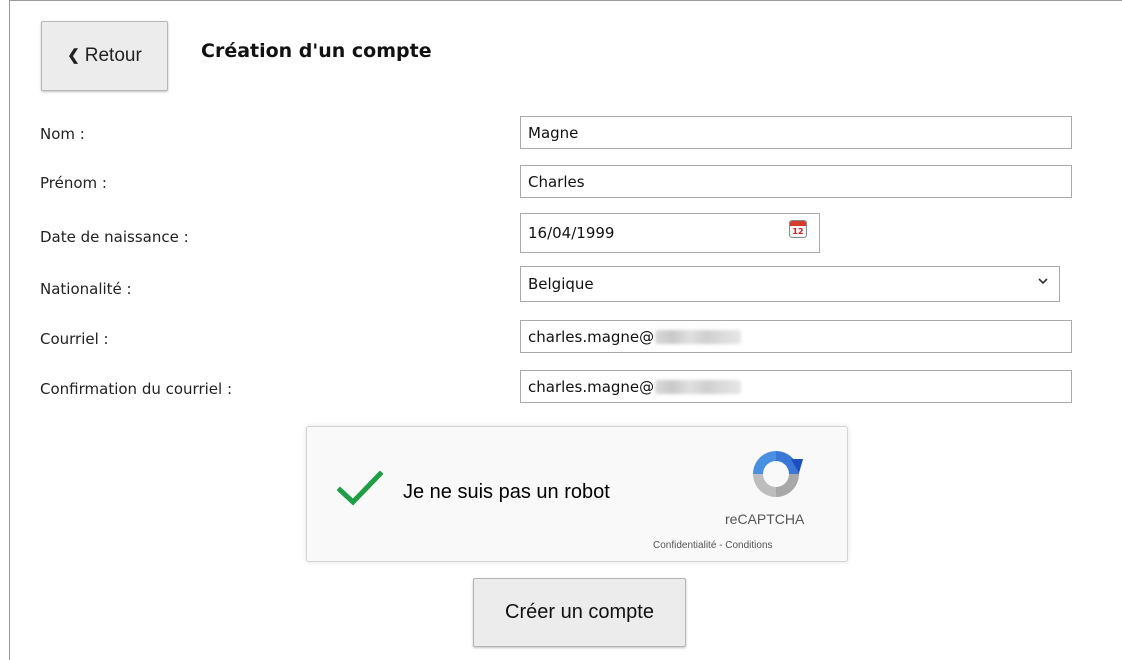 This screenshot has height=660, width=1122. What do you see at coordinates (74, 339) in the screenshot?
I see `courriel-label: Courriel :` at bounding box center [74, 339].